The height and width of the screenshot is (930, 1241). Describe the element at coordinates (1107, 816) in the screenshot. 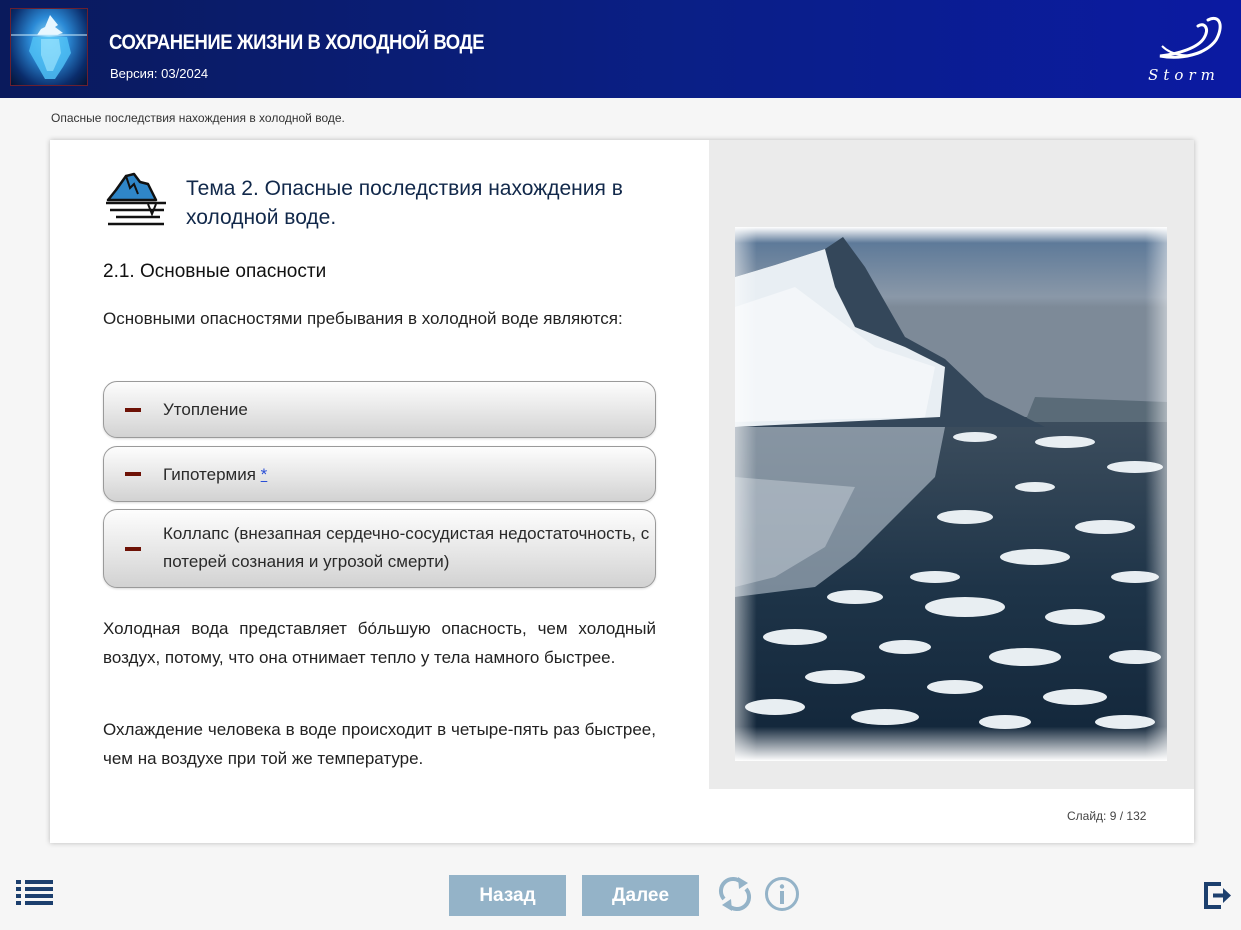

I see `slide-counter: Слайд: 9 / 132` at that location.